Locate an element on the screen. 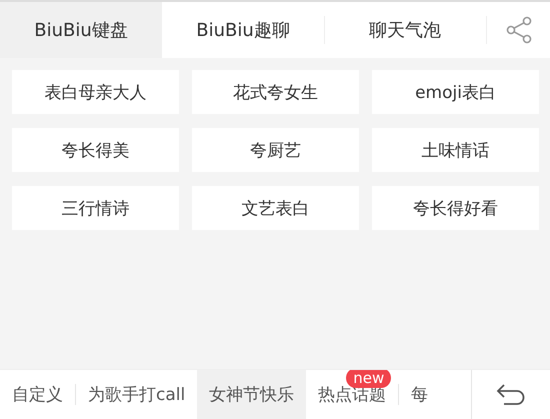 This screenshot has width=550, height=419. phrase-button: 表白母亲大人 is located at coordinates (95, 92).